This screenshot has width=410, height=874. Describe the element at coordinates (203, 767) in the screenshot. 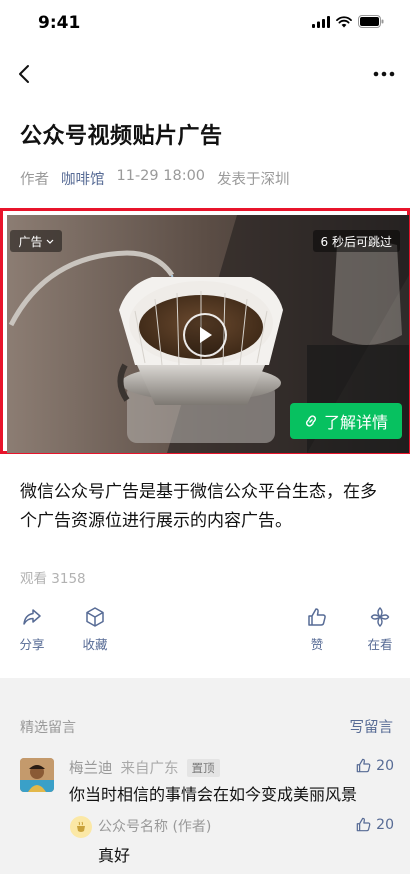

I see `pinned-badge: 置顶` at that location.